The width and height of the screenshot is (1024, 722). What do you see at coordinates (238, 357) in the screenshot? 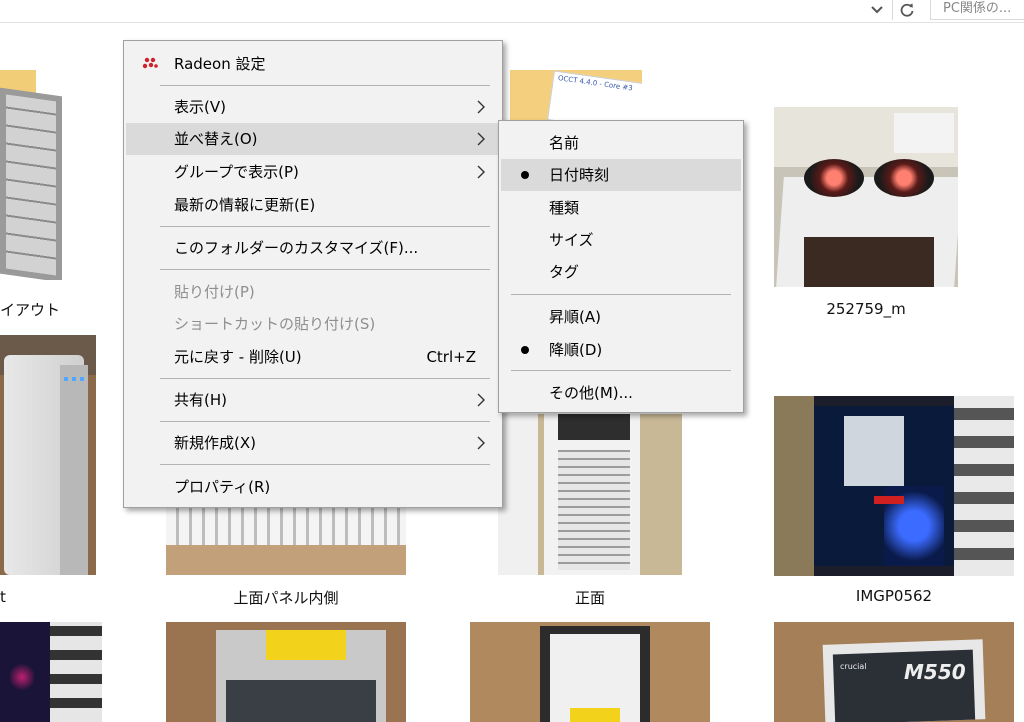
I see `menu-item-label: 元に戻す - 削除(U)` at bounding box center [238, 357].